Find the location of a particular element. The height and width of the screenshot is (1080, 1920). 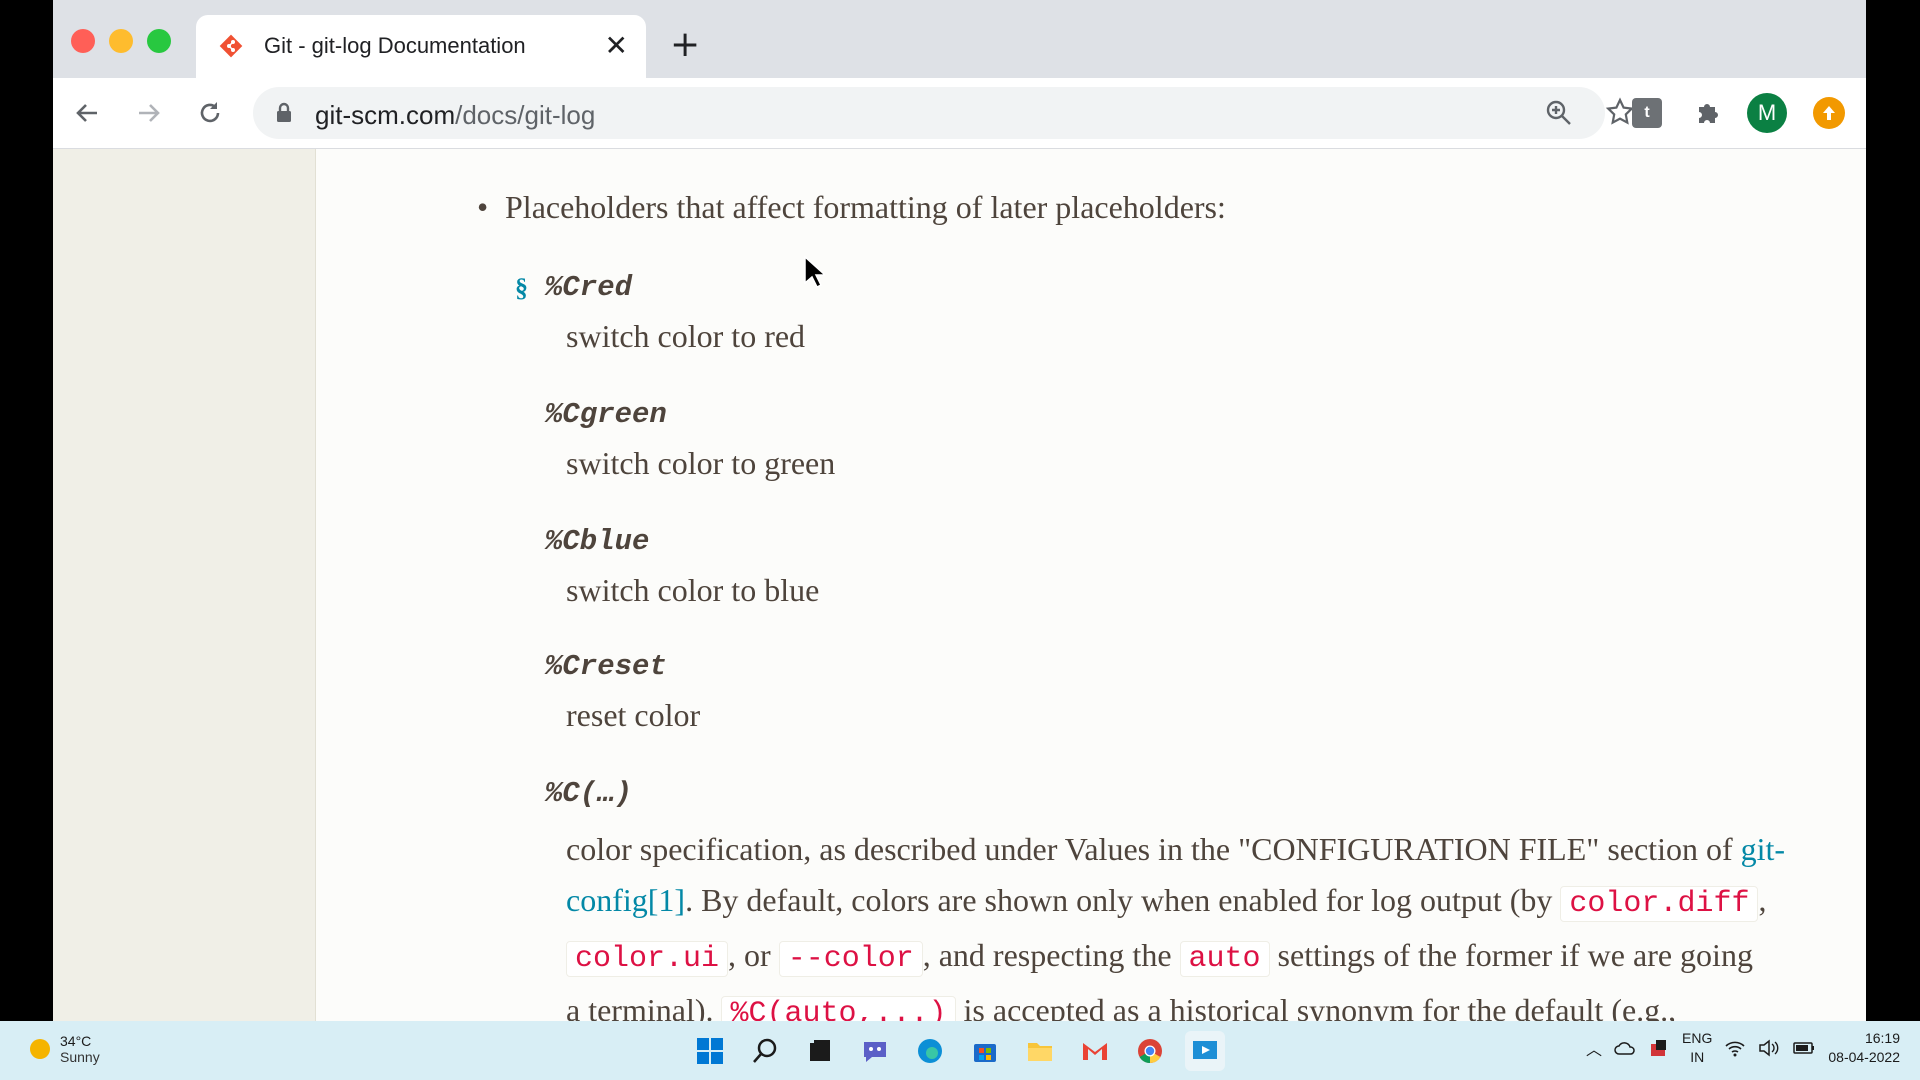

tab-title: Git - git-log Documentation is located at coordinates (395, 45).